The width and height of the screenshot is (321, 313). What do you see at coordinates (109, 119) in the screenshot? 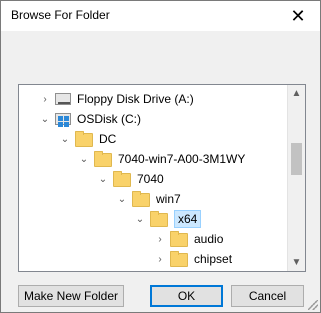
I see `tree-item-label: OSDisk (C:)` at bounding box center [109, 119].